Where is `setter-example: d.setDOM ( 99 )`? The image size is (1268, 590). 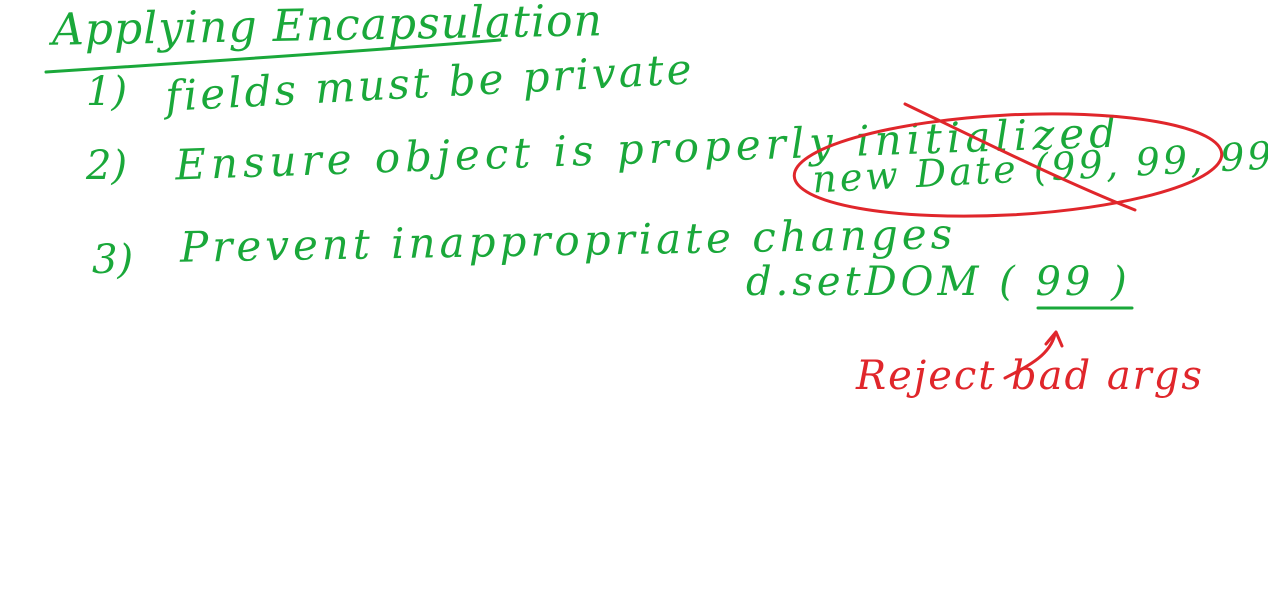 setter-example: d.setDOM ( 99 ) is located at coordinates (938, 282).